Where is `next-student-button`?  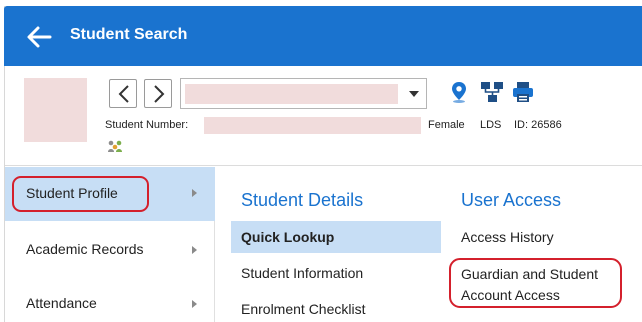
next-student-button is located at coordinates (158, 93).